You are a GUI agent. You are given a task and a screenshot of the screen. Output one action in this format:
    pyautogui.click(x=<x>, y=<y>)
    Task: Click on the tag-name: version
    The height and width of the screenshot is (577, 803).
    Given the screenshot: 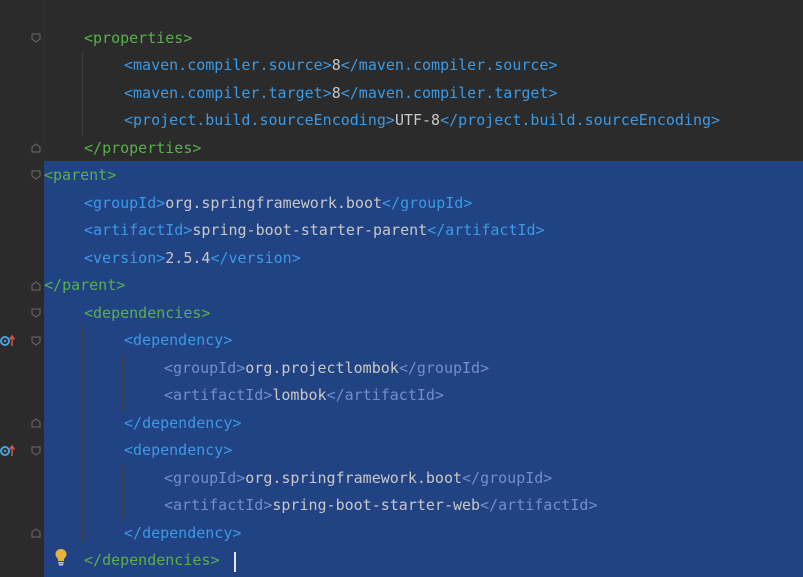 What is the action you would take?
    pyautogui.click(x=125, y=257)
    